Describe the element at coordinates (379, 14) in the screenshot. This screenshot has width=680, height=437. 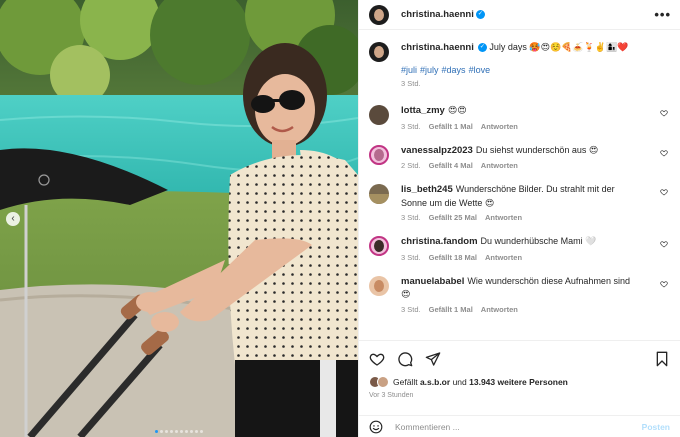
I see `author-avatar` at that location.